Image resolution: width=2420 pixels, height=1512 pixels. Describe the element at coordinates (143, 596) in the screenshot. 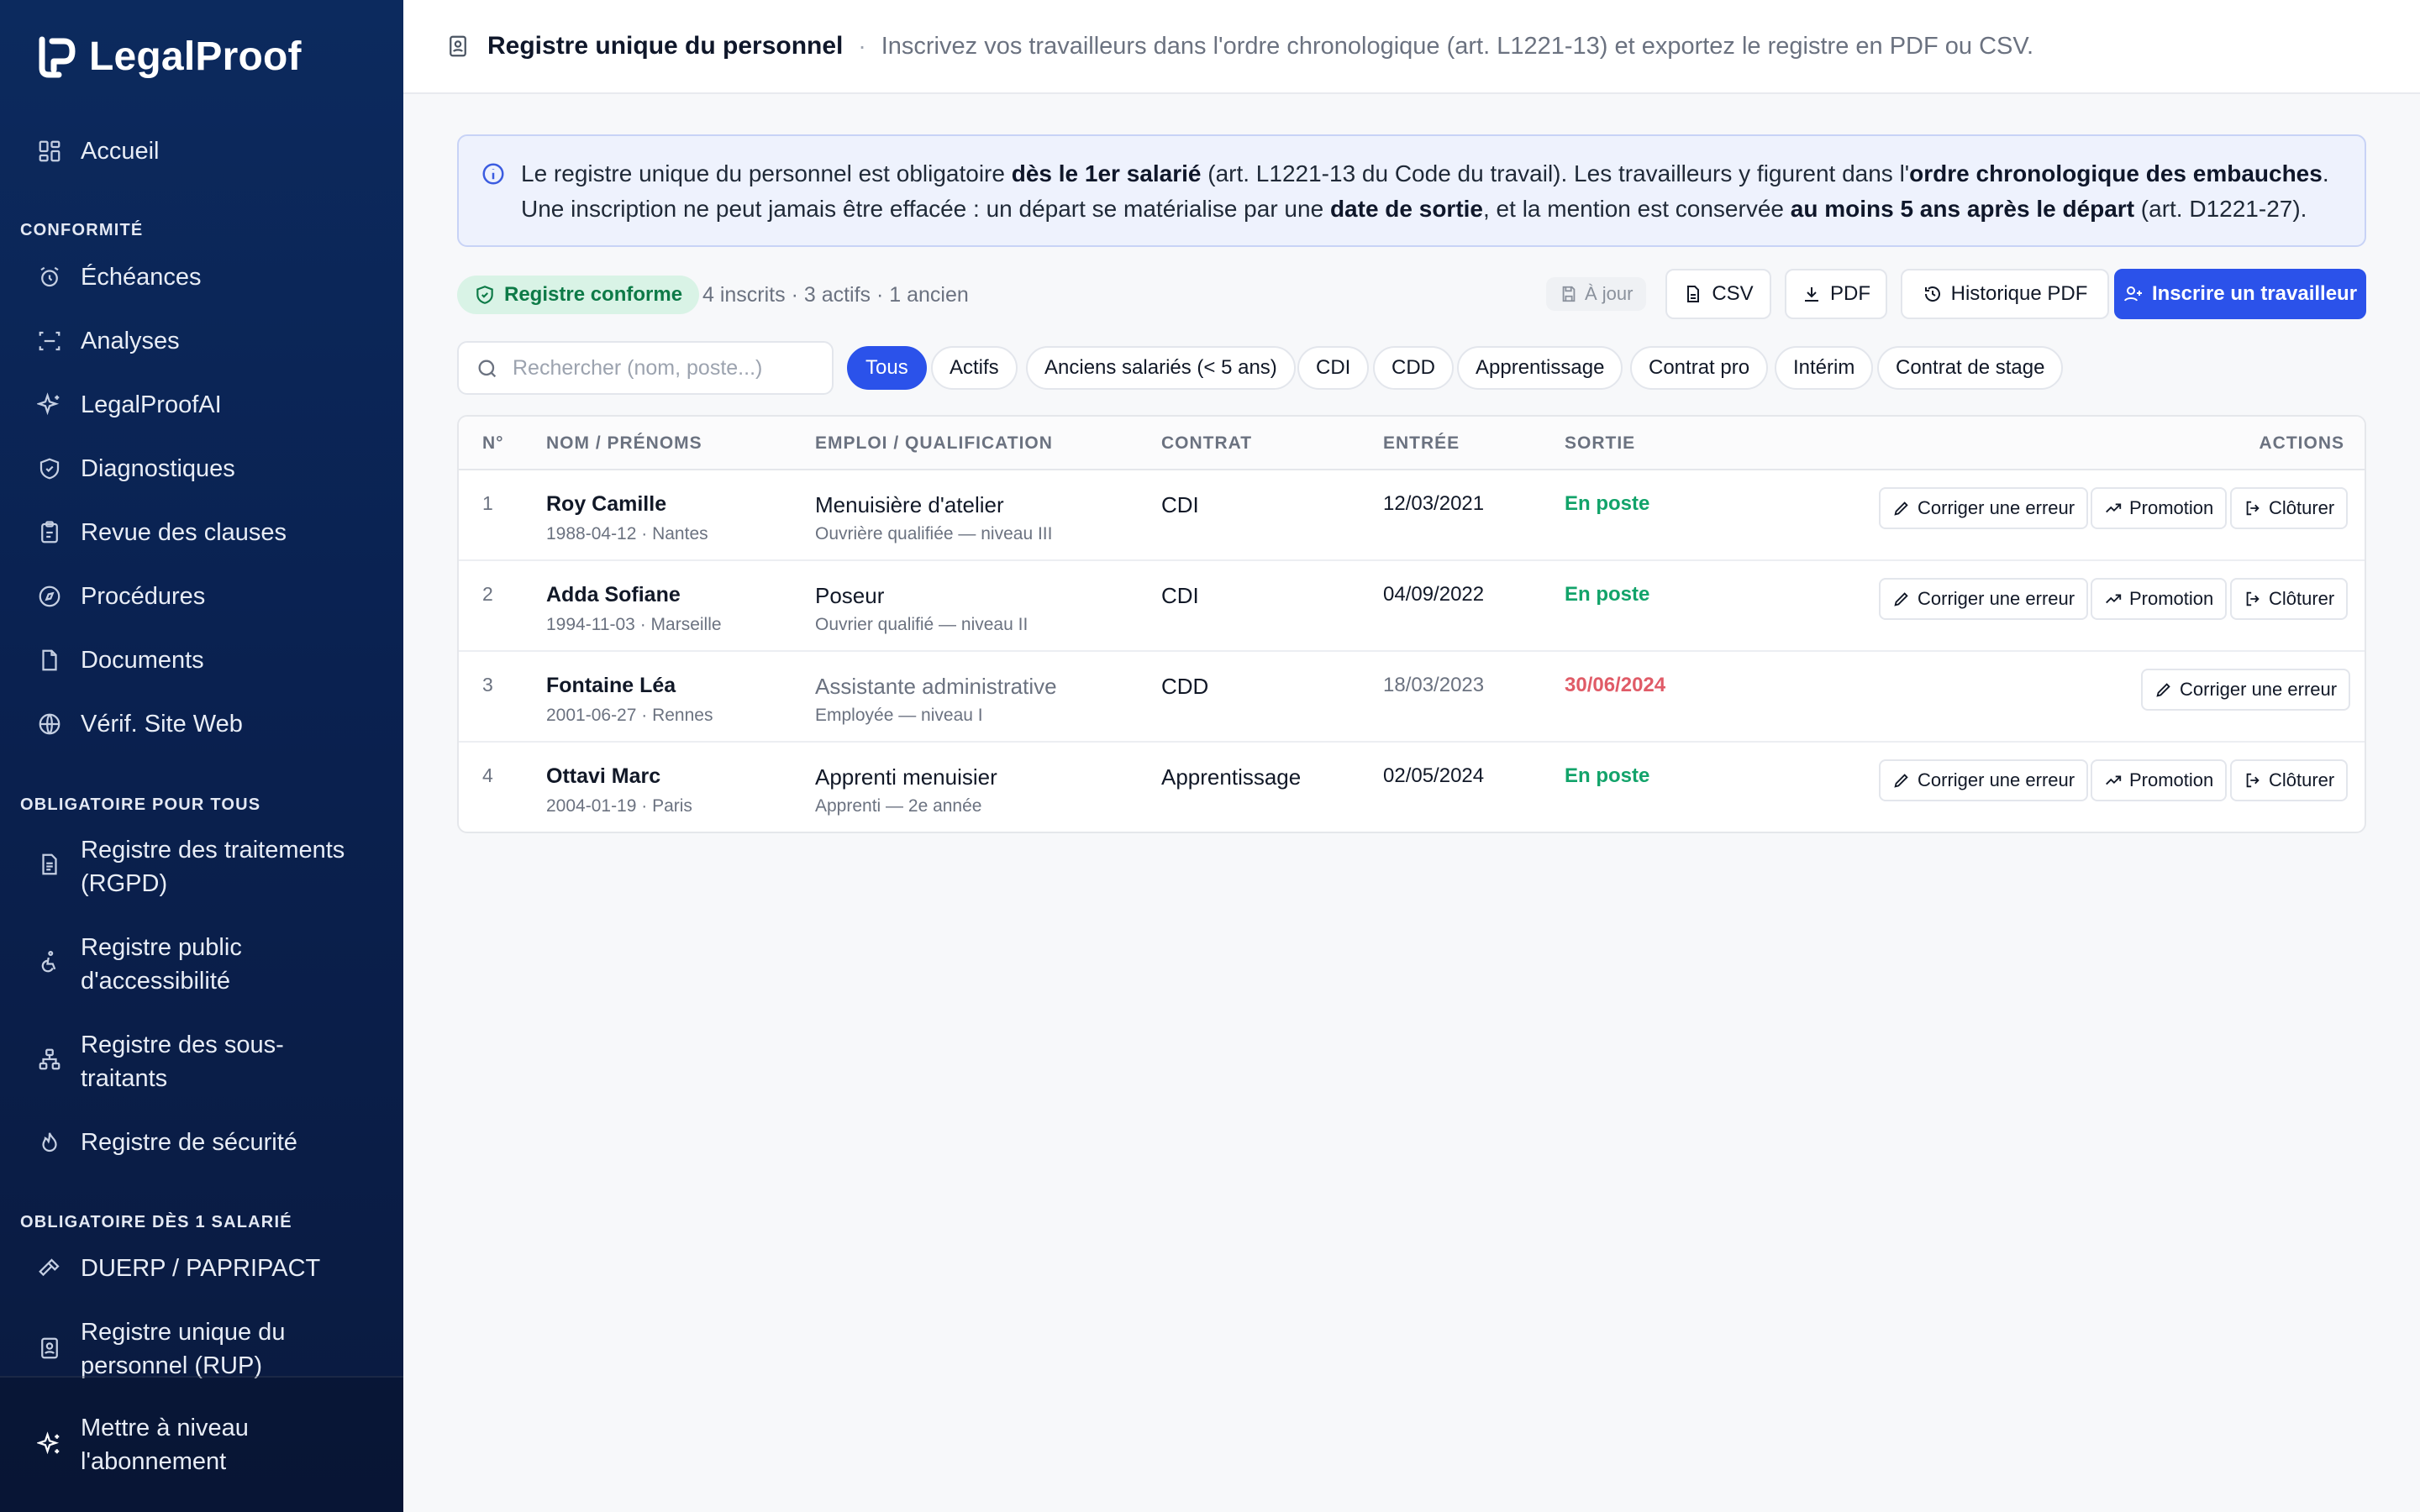

I see `sidebar-item-label: Procédures` at that location.